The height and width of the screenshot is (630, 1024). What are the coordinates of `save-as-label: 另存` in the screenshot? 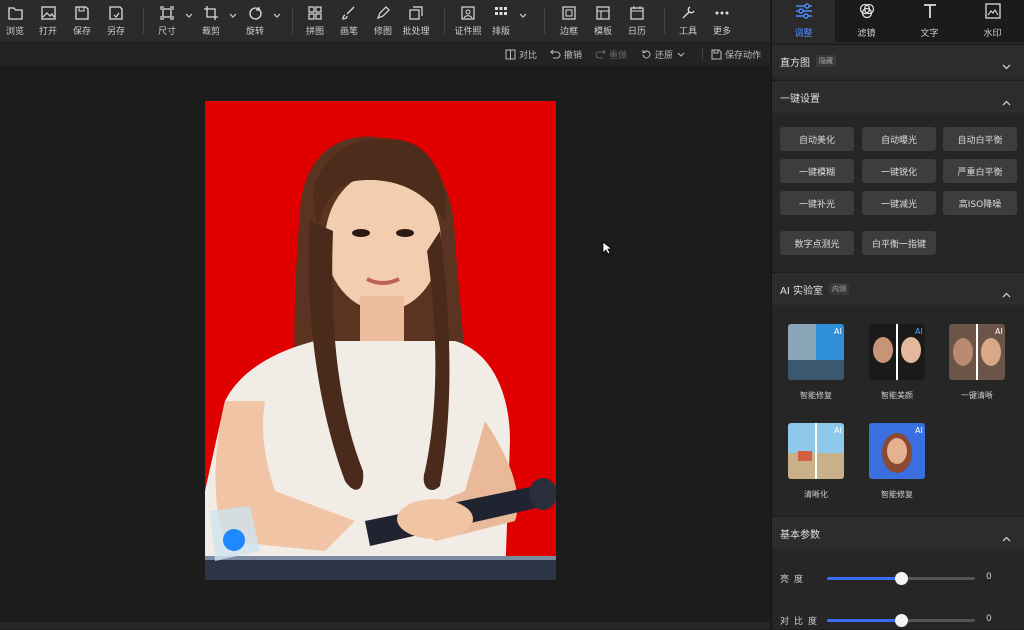 It's located at (115, 32).